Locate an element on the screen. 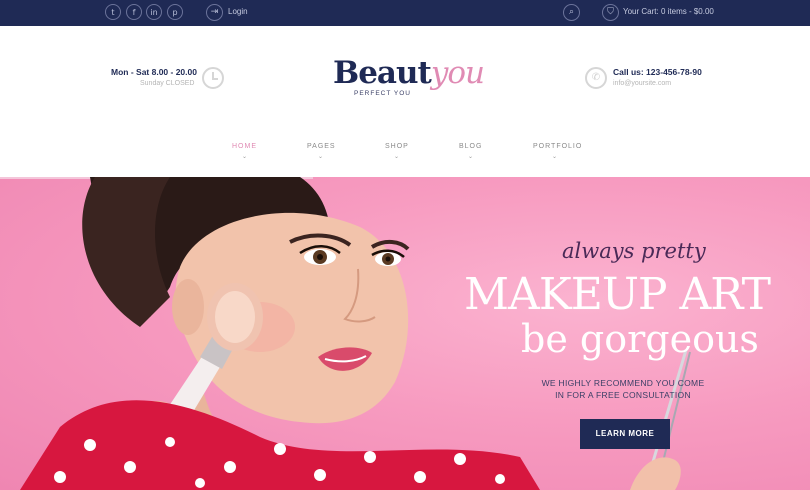 The height and width of the screenshot is (490, 810). opening-hours: Mon - Sat 8.00 - 20.00 is located at coordinates (154, 72).